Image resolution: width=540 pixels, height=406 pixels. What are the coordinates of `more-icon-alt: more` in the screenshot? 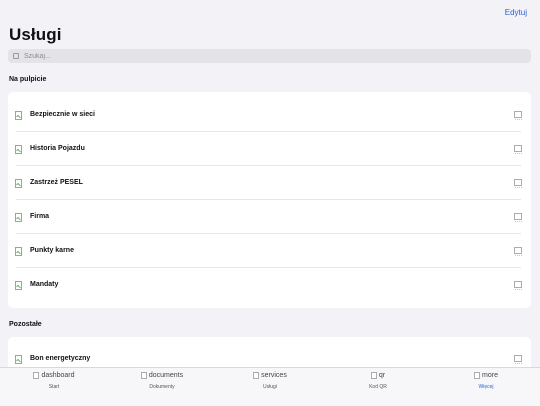 It's located at (490, 375).